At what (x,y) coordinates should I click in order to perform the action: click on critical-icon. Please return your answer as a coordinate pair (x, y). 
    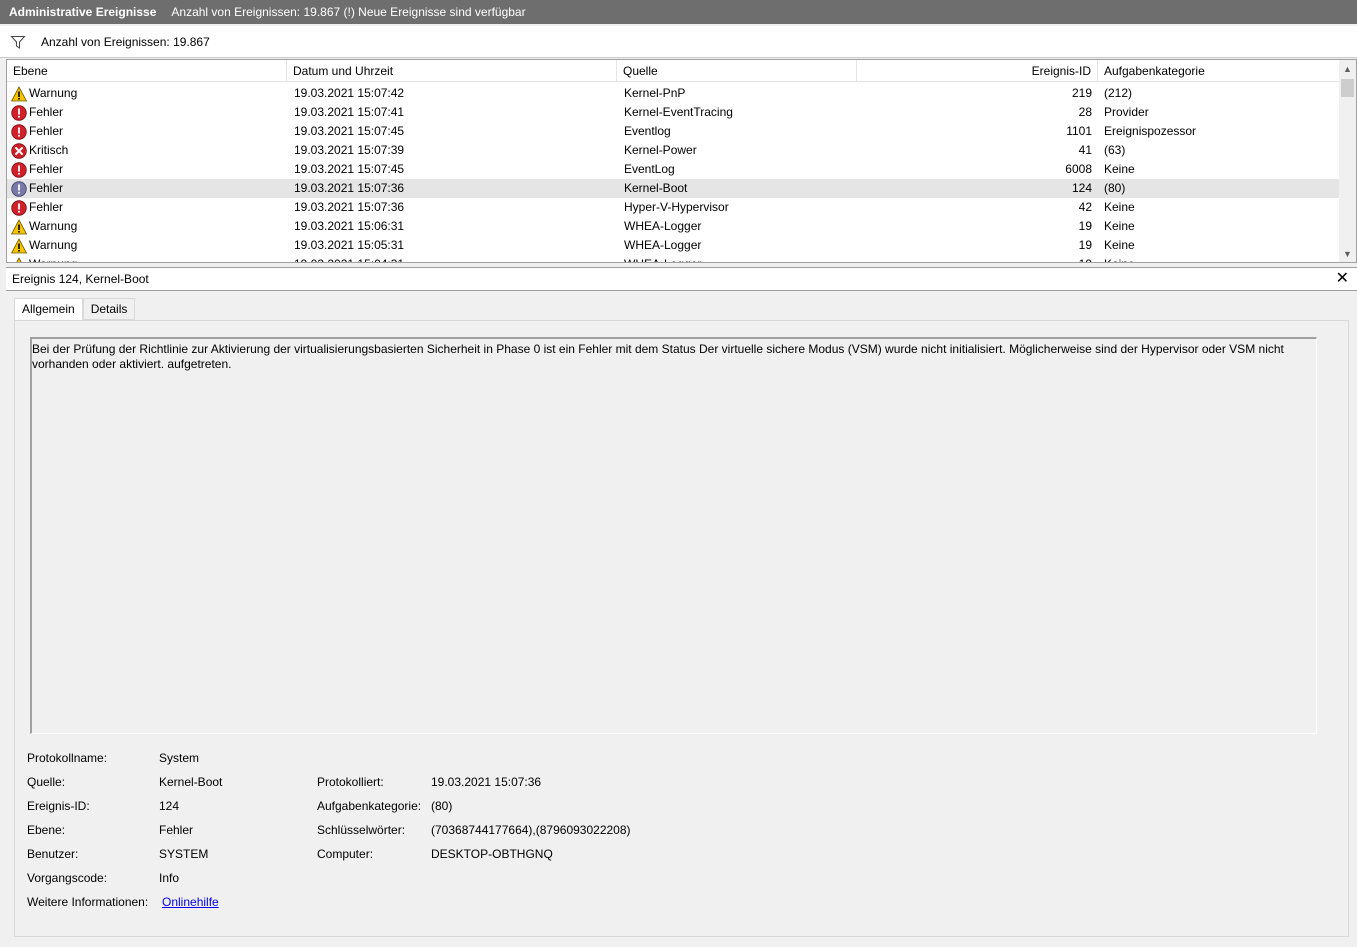
    Looking at the image, I should click on (19, 150).